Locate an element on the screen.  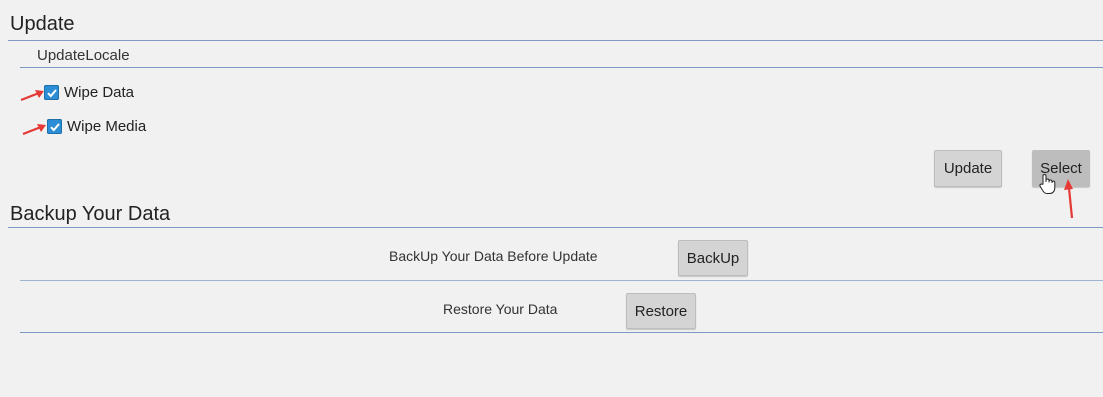
wipe-data-checkbox: Wipe Data is located at coordinates (89, 92).